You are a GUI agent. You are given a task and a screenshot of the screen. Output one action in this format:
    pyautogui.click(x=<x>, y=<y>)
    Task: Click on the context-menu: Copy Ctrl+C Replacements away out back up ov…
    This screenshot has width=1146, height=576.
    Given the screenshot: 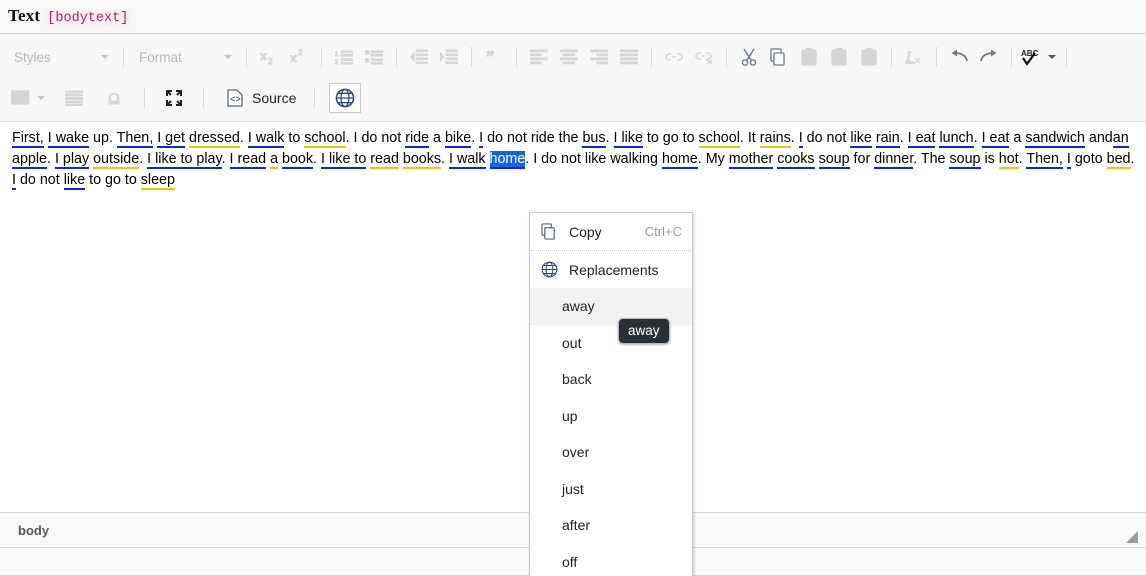 What is the action you would take?
    pyautogui.click(x=611, y=394)
    